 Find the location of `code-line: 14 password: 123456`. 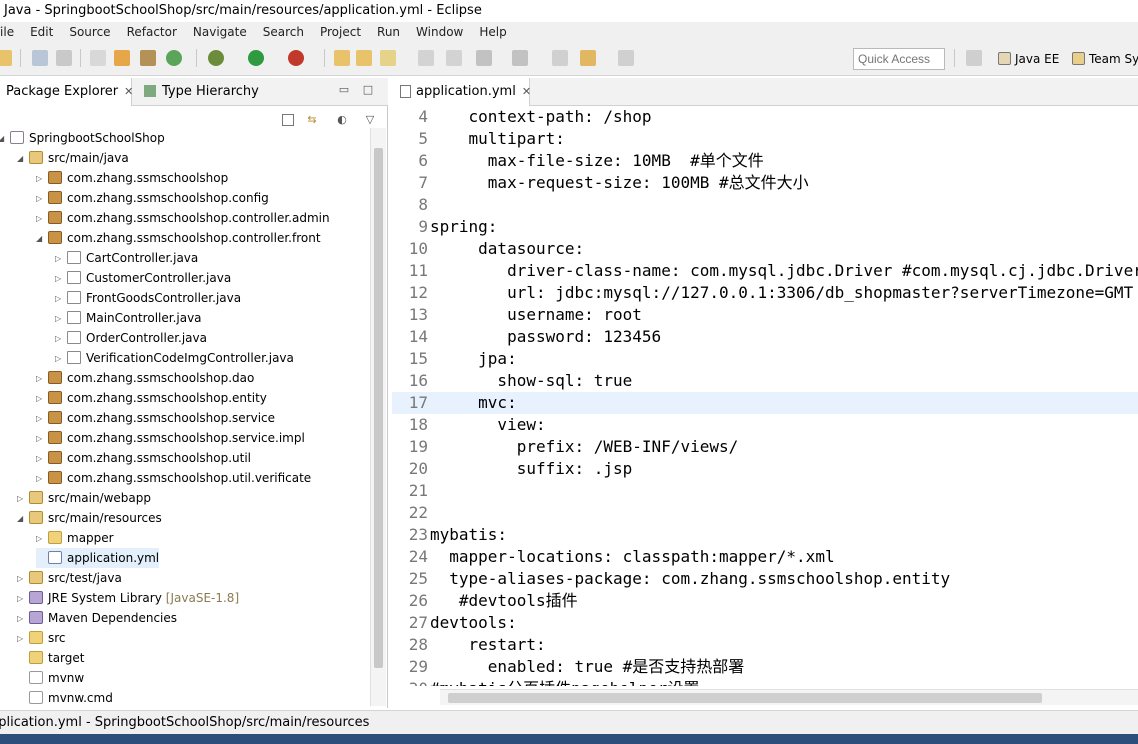

code-line: 14 password: 123456 is located at coordinates (765, 337).